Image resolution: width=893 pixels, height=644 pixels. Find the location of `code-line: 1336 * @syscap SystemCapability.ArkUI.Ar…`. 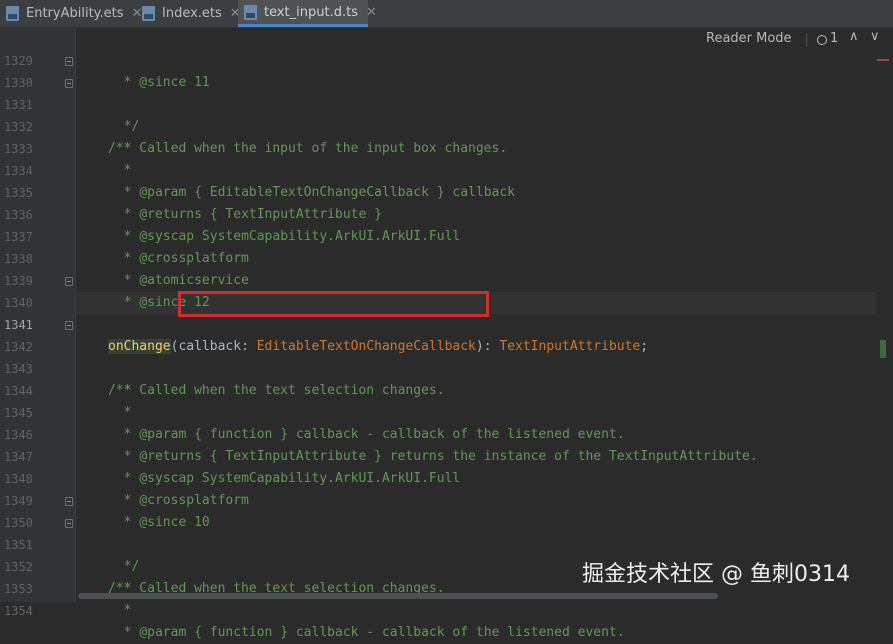

code-line: 1336 * @syscap SystemCapability.ArkUI.Ar… is located at coordinates (439, 213).